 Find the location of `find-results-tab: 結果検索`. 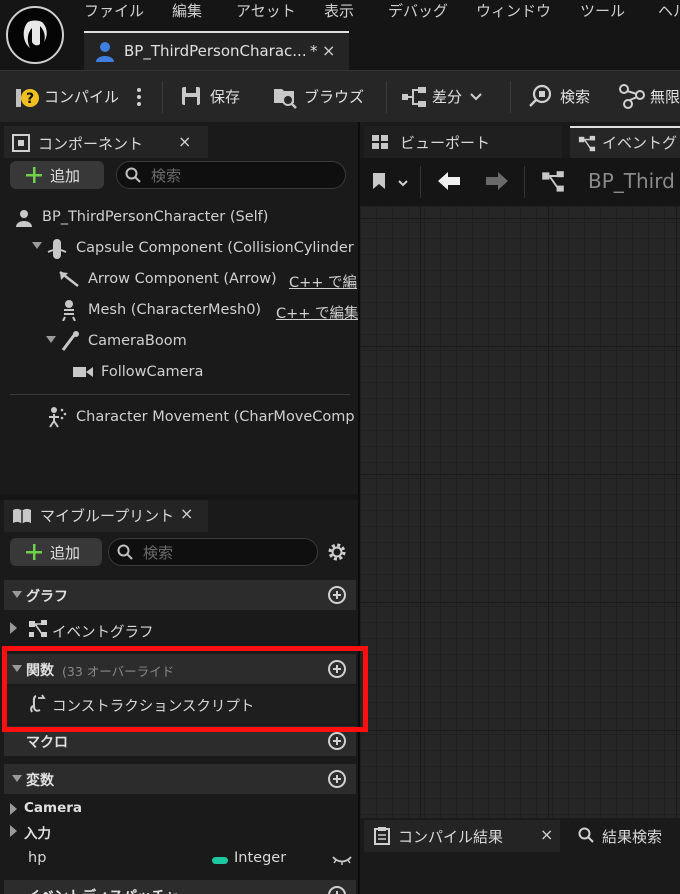

find-results-tab: 結果検索 is located at coordinates (623, 836).